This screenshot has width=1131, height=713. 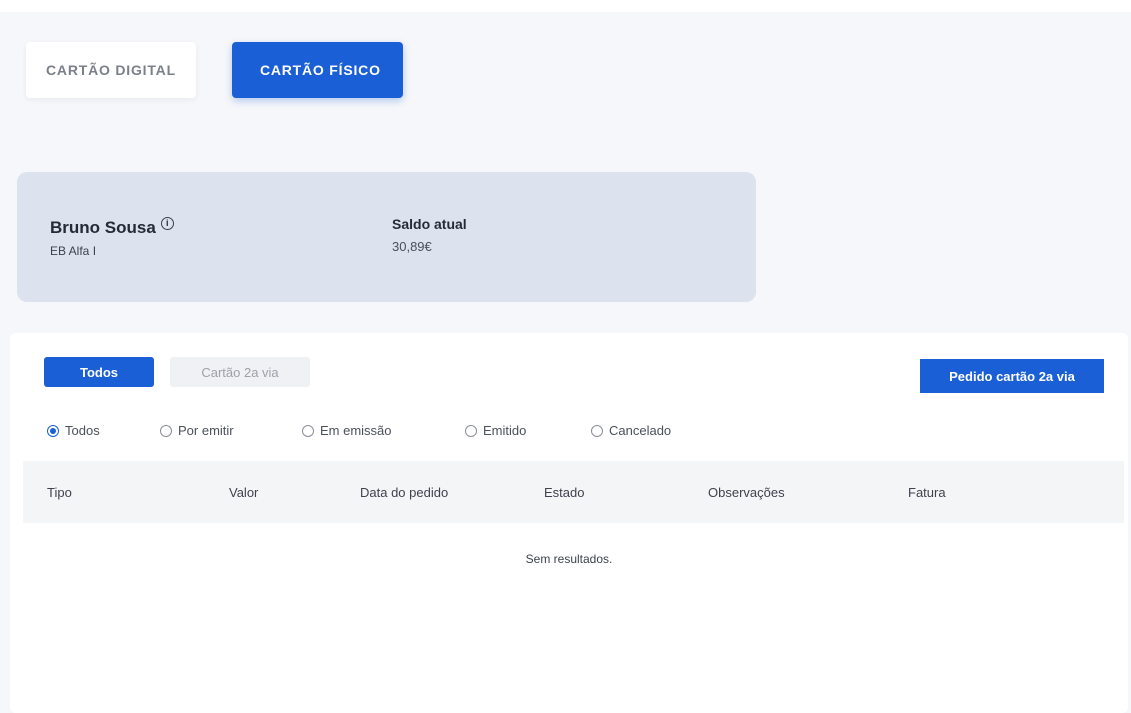 What do you see at coordinates (429, 235) in the screenshot?
I see `balance: Saldo atual 30,89€` at bounding box center [429, 235].